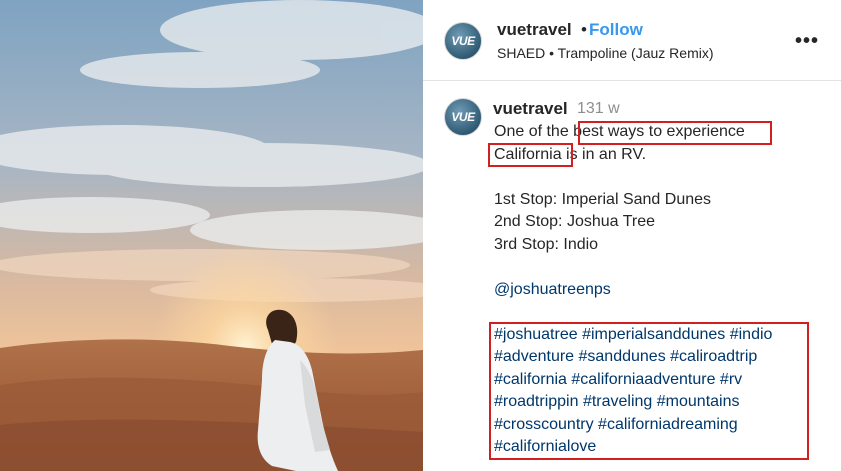  What do you see at coordinates (605, 53) in the screenshot?
I see `audio-track-link: SHAED • Trampoline (Jauz Remix)` at bounding box center [605, 53].